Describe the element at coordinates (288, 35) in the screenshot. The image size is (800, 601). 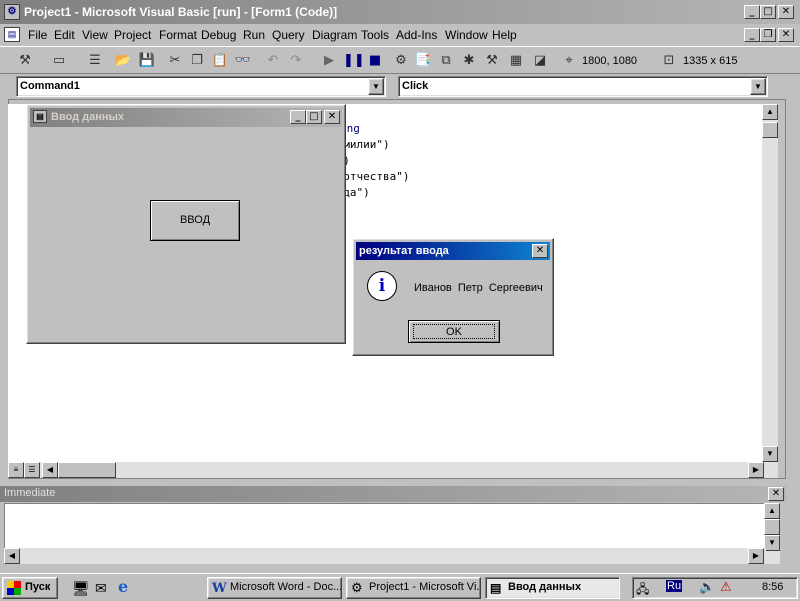
I see `menu-query: Query` at that location.